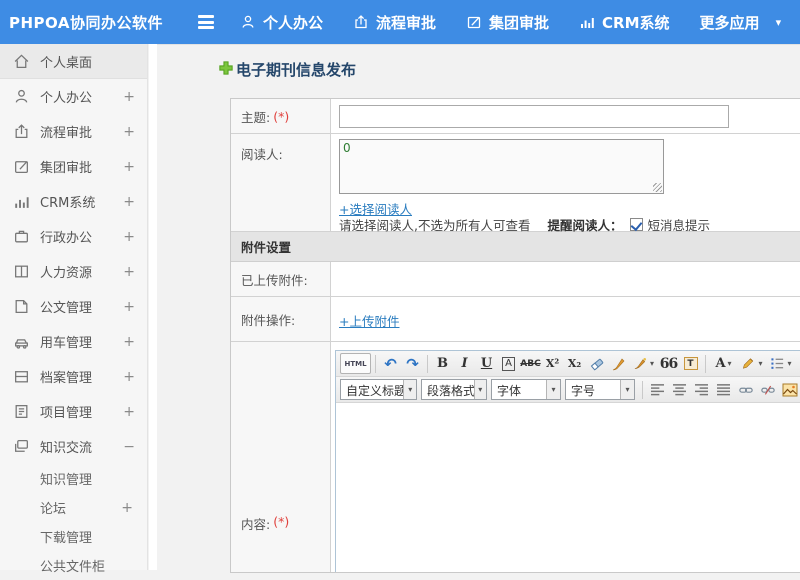 The width and height of the screenshot is (800, 580). Describe the element at coordinates (21, 61) in the screenshot. I see `home-icon` at that location.